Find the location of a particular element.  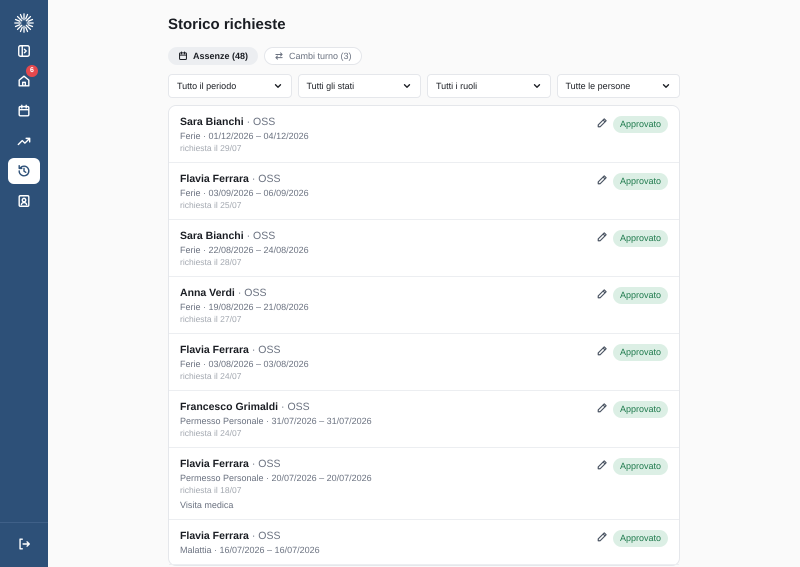

request-date: richiesta il 28/07 is located at coordinates (211, 262).